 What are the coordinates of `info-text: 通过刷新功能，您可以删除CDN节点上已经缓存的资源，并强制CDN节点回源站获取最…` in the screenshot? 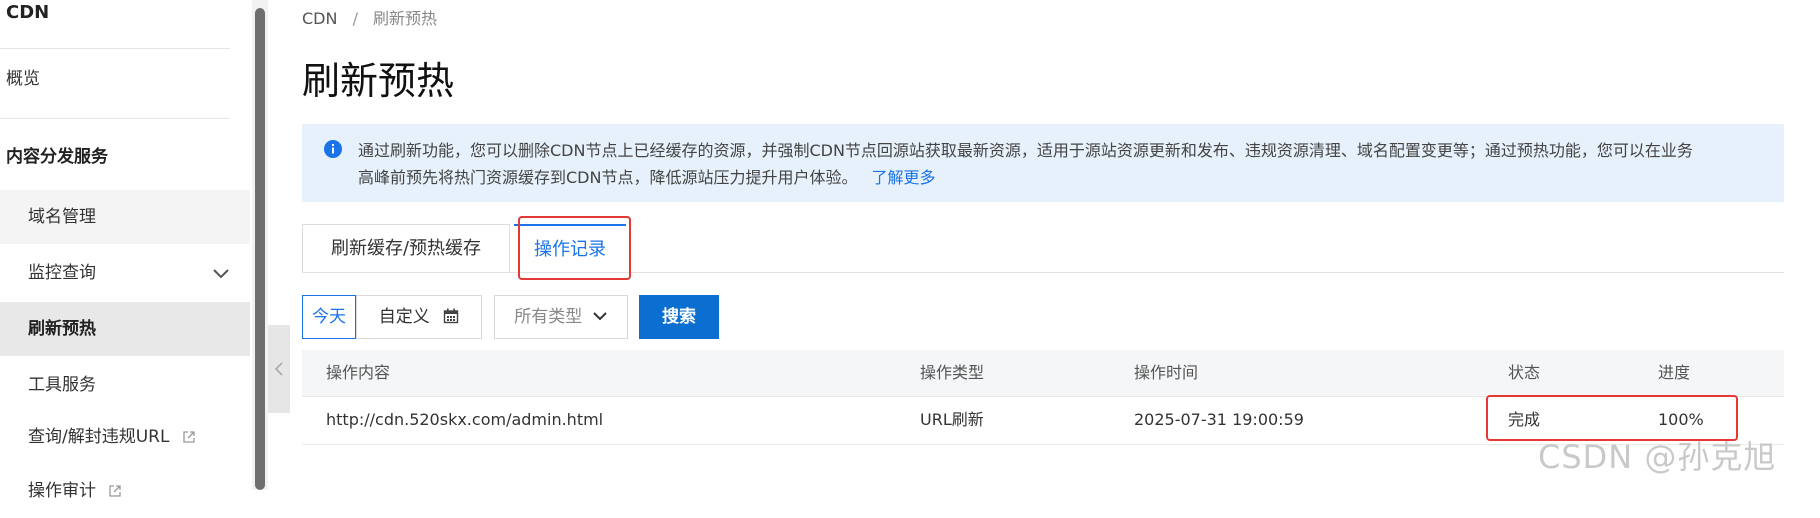 It's located at (1058, 164).